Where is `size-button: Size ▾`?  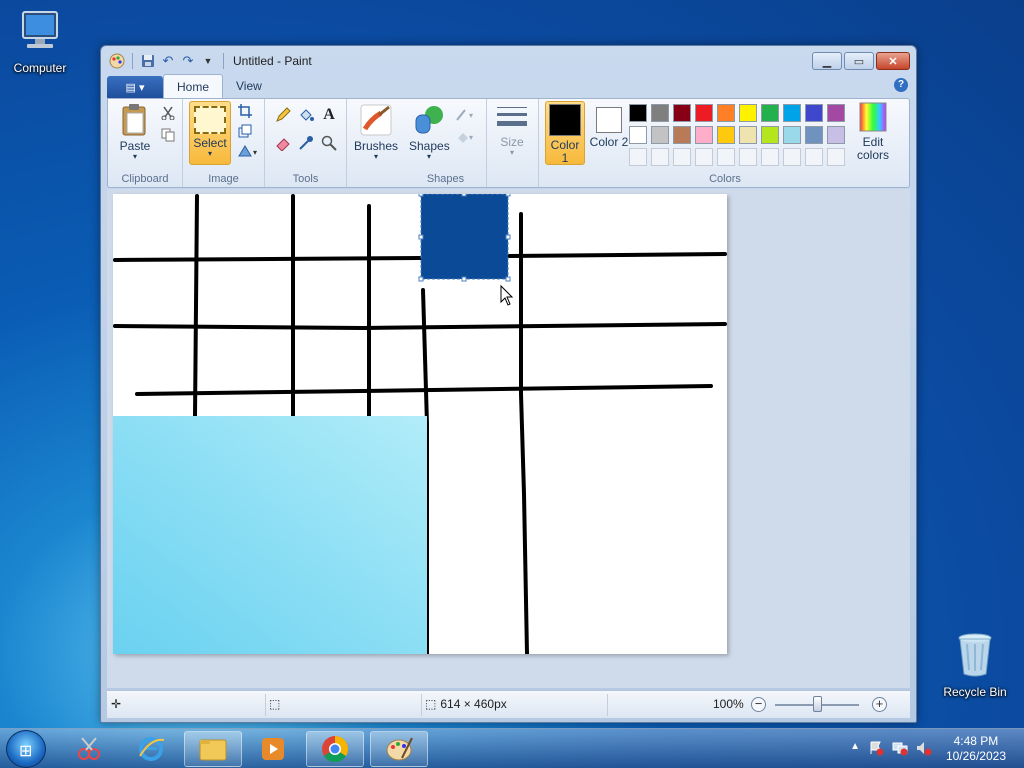
size-button: Size ▾ is located at coordinates (512, 130).